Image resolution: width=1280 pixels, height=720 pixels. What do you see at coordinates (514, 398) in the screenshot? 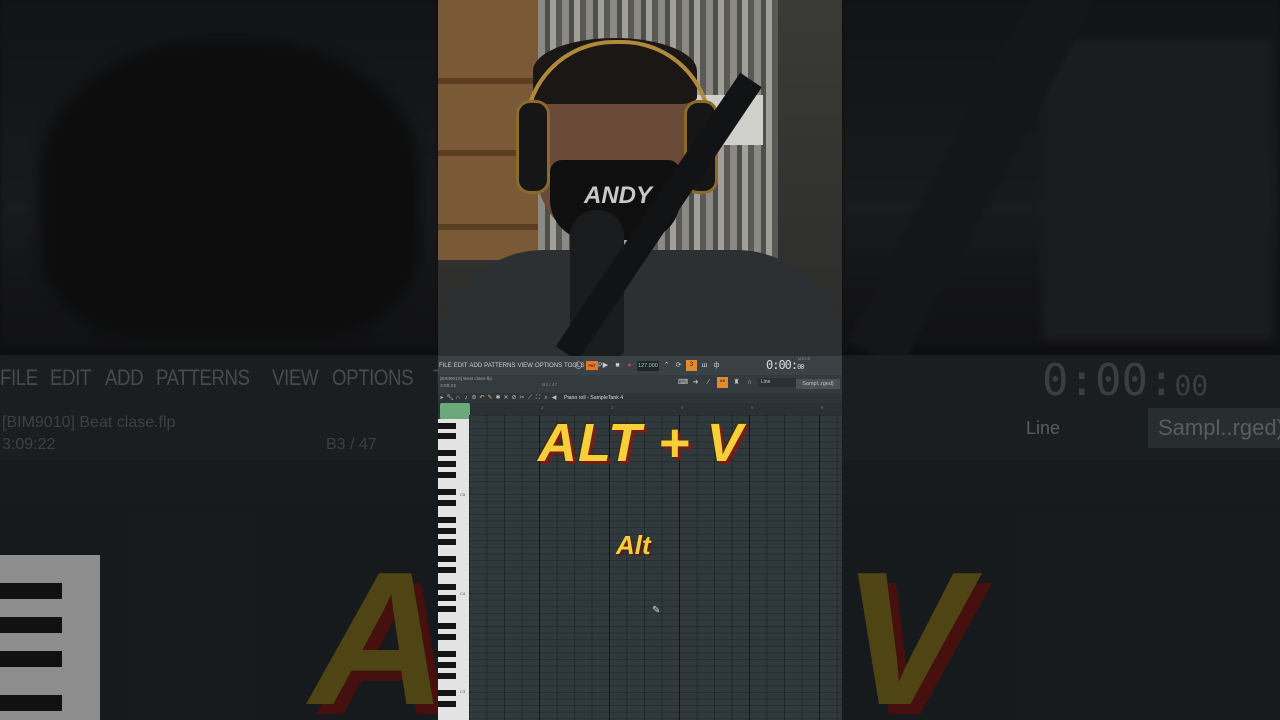
I see `mute-tool-icon: ⊘` at bounding box center [514, 398].